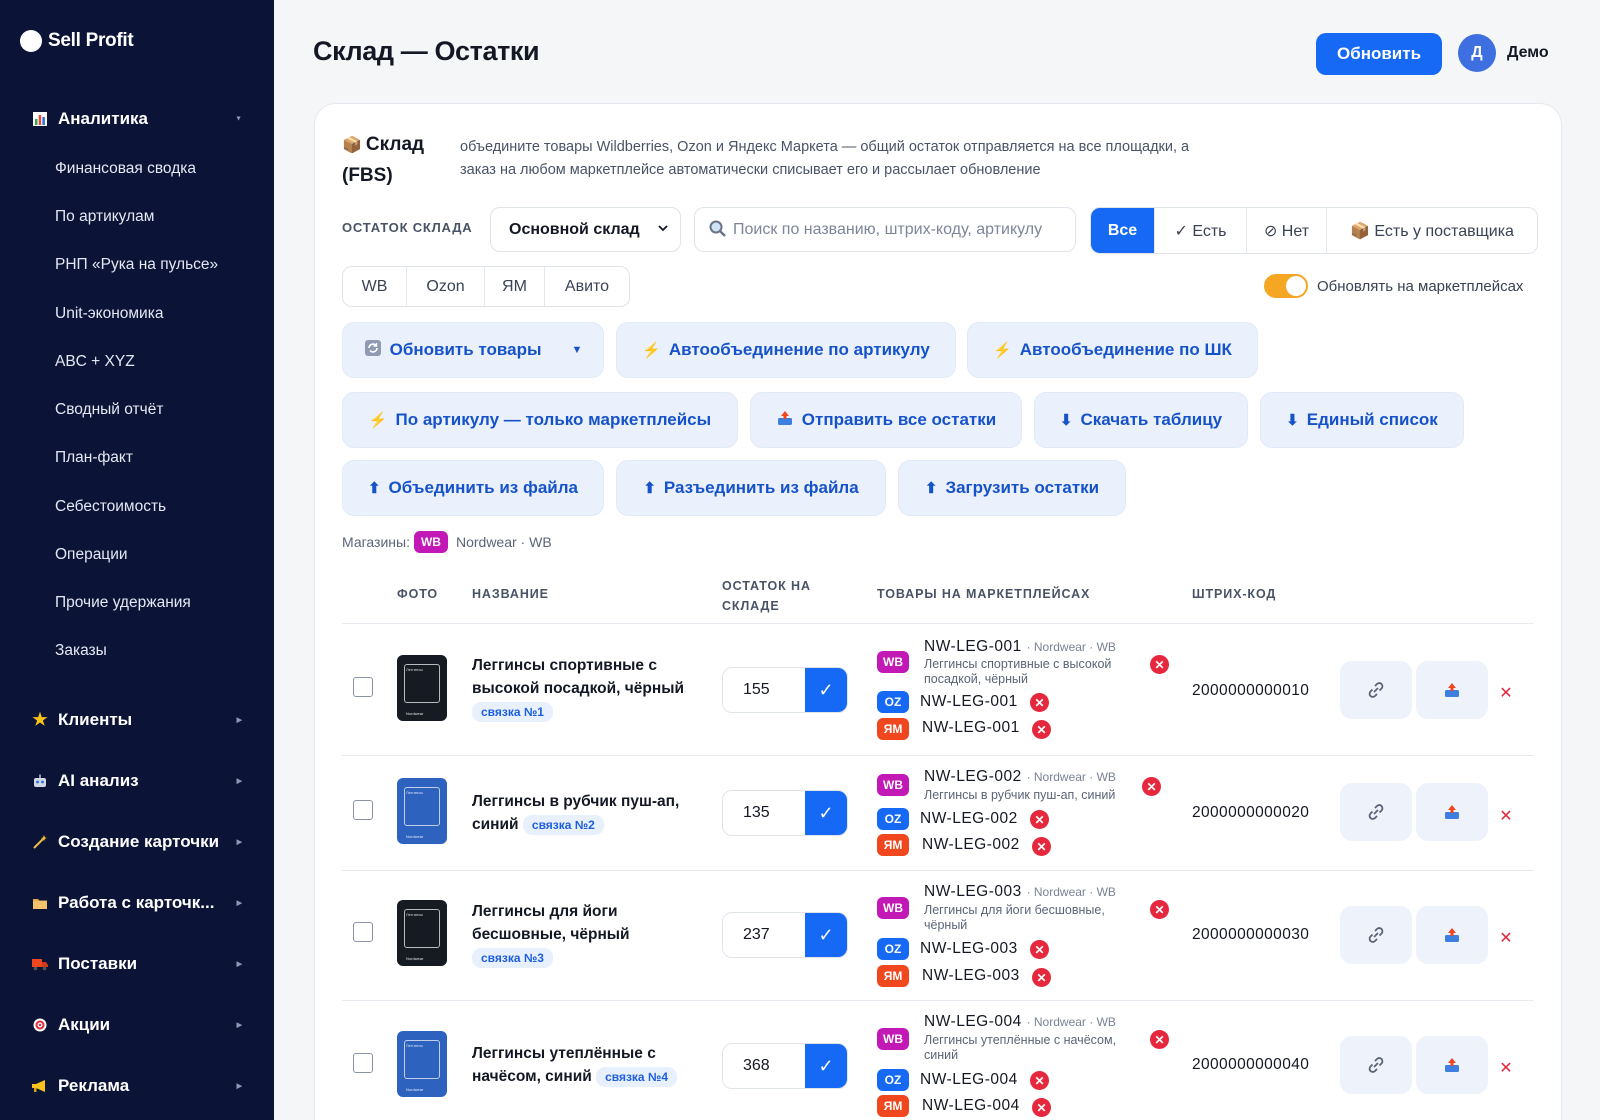  I want to click on update-products-button: Обновить товары ▼, so click(473, 350).